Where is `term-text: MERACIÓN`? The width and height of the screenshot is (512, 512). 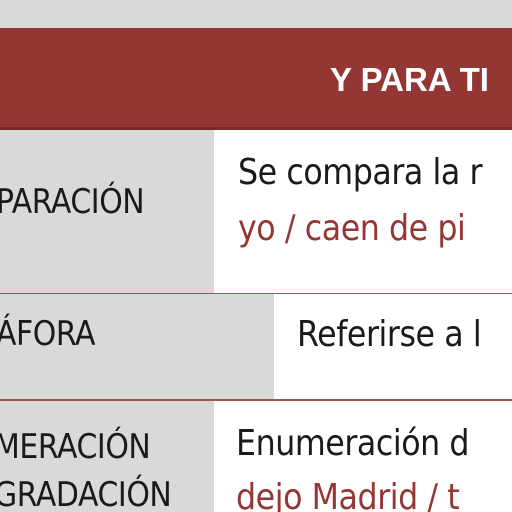 term-text: MERACIÓN is located at coordinates (75, 447).